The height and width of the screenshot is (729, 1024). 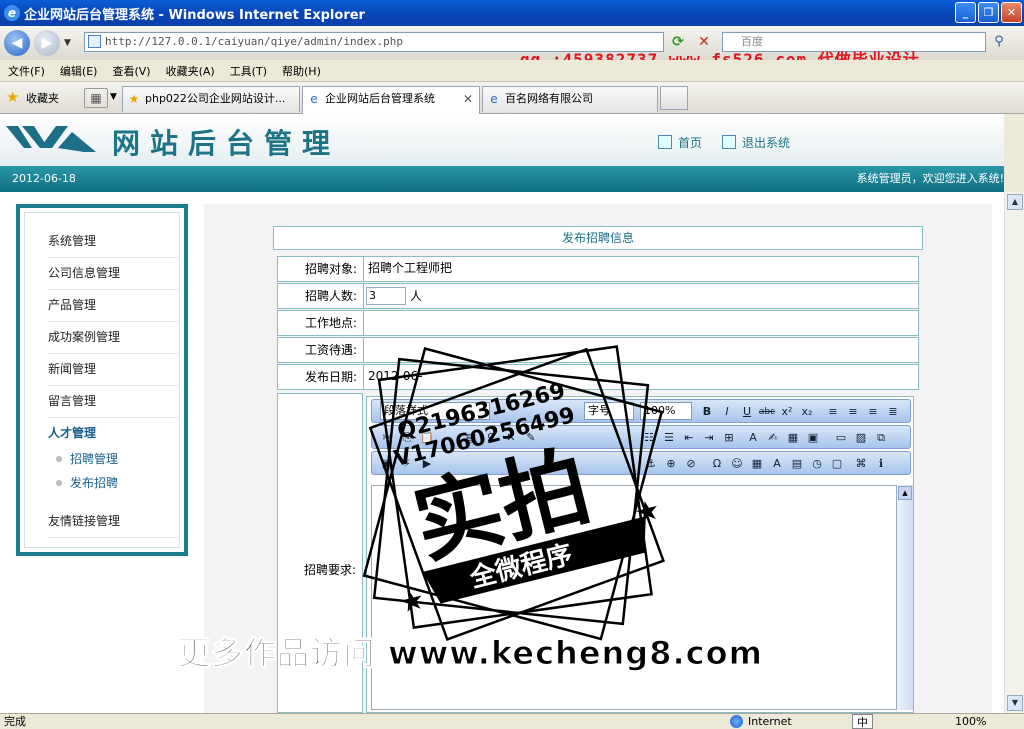 What do you see at coordinates (881, 438) in the screenshot?
I see `clone-icon: ⧉` at bounding box center [881, 438].